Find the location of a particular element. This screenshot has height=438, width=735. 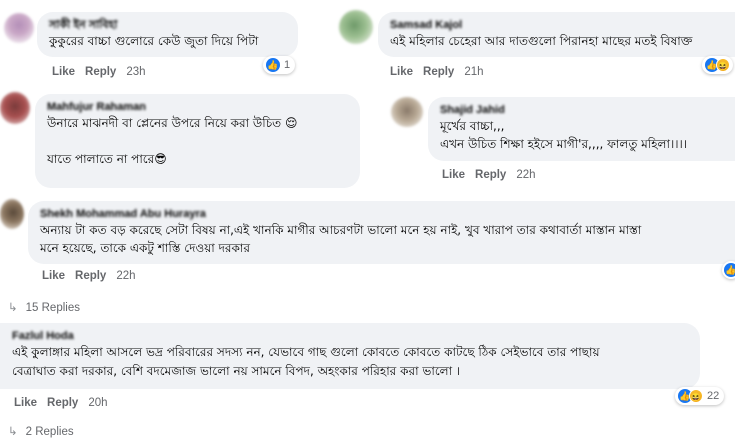

reaction-summary: 👍 😆 is located at coordinates (717, 65).